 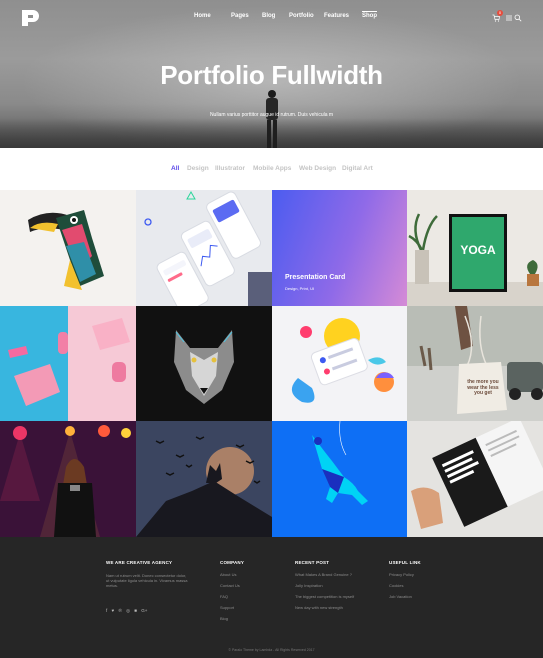 I want to click on portfolio-item-diver, so click(x=339, y=479).